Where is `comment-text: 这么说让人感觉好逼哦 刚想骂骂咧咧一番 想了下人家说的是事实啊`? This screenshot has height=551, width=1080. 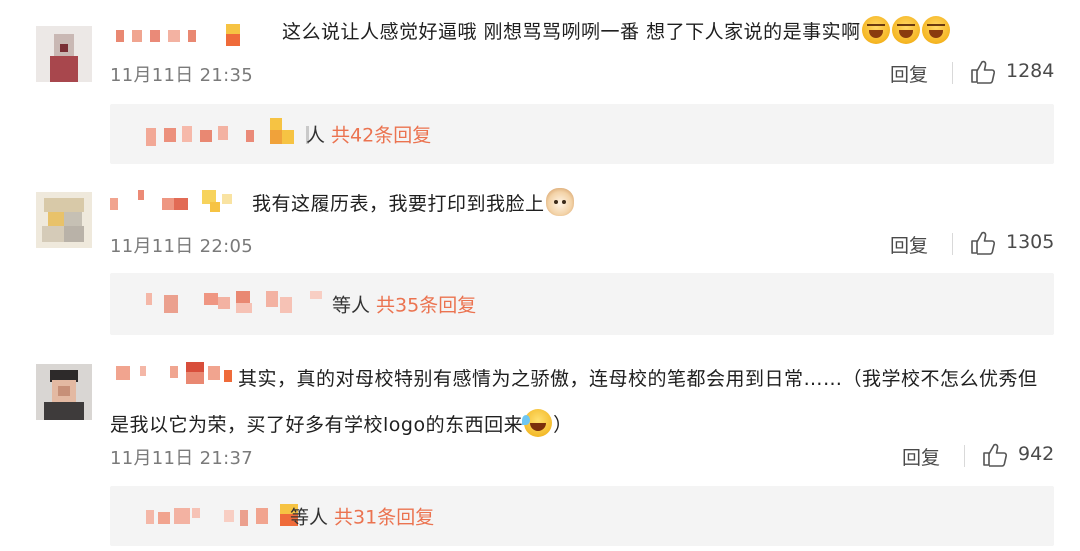
comment-text: 这么说让人感觉好逼哦 刚想骂骂咧咧一番 想了下人家说的是事实啊 is located at coordinates (616, 32).